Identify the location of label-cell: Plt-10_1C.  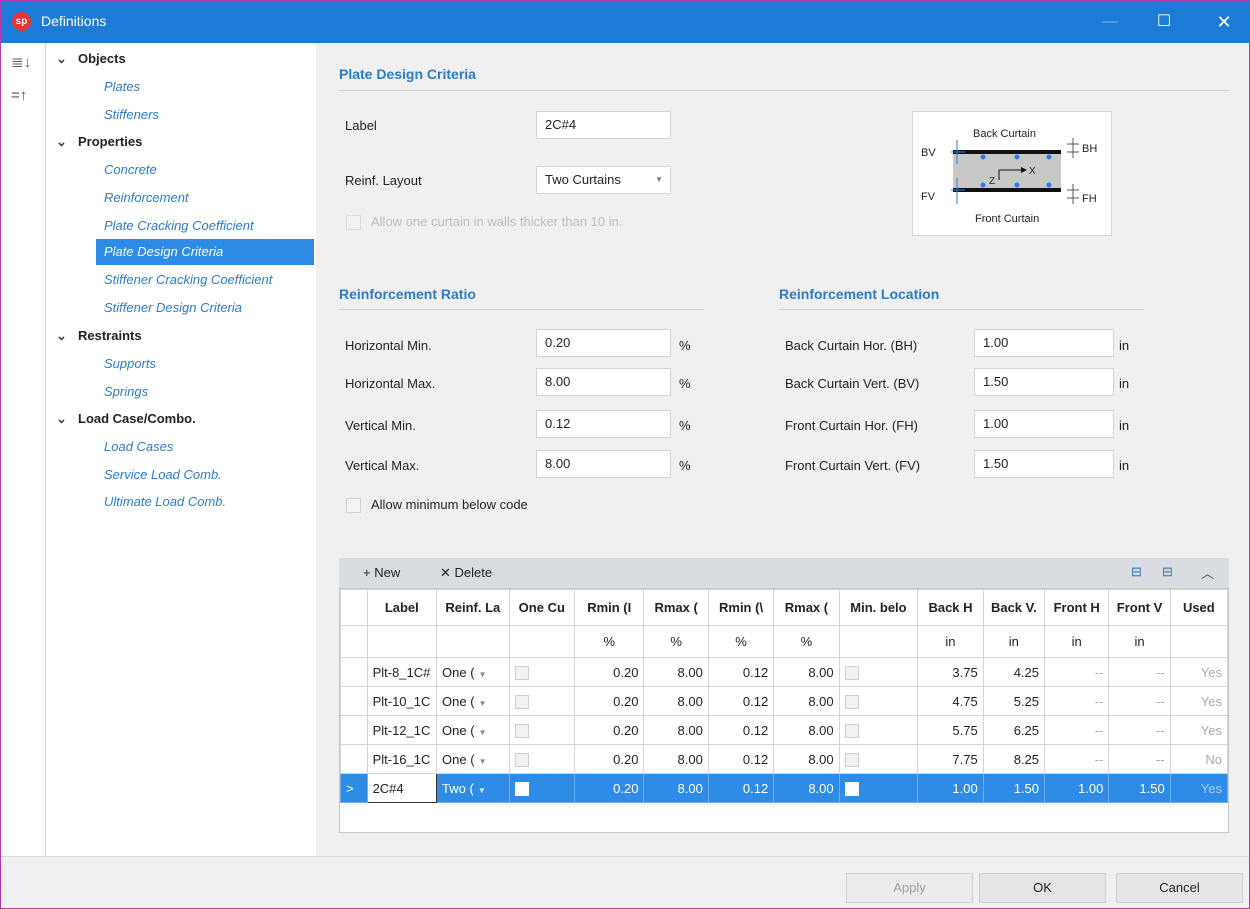
(402, 701).